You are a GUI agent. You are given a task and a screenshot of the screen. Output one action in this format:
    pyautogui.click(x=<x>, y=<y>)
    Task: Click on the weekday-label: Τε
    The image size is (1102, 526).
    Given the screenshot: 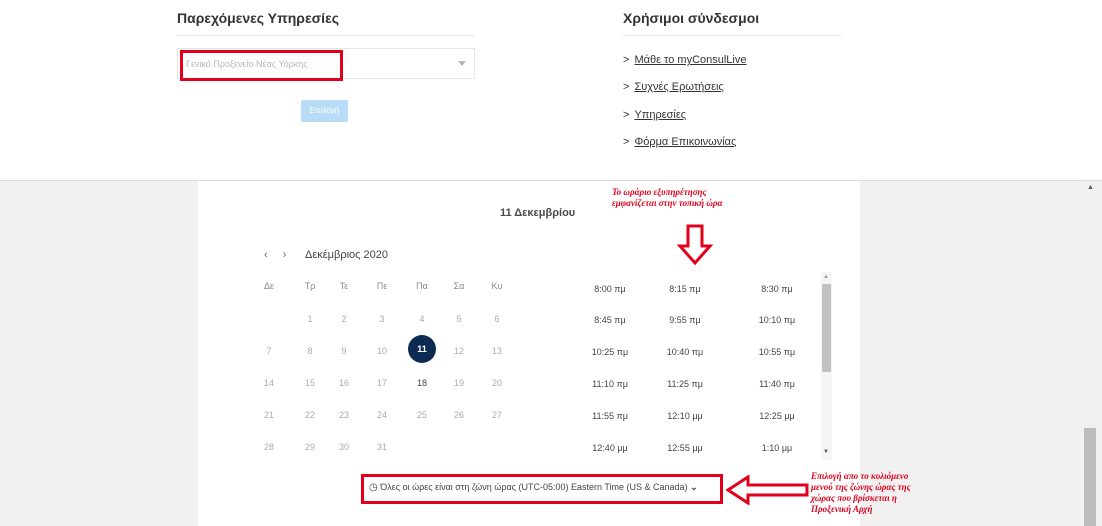 What is the action you would take?
    pyautogui.click(x=344, y=286)
    